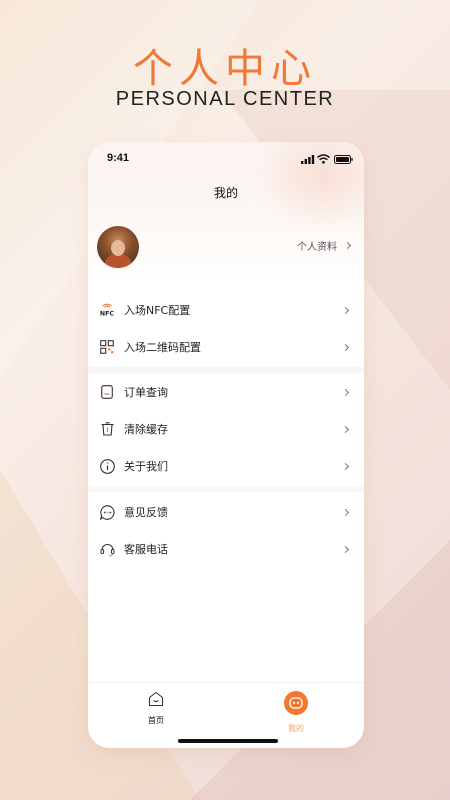 This screenshot has height=800, width=450. Describe the element at coordinates (107, 347) in the screenshot. I see `qr-code-icon` at that location.